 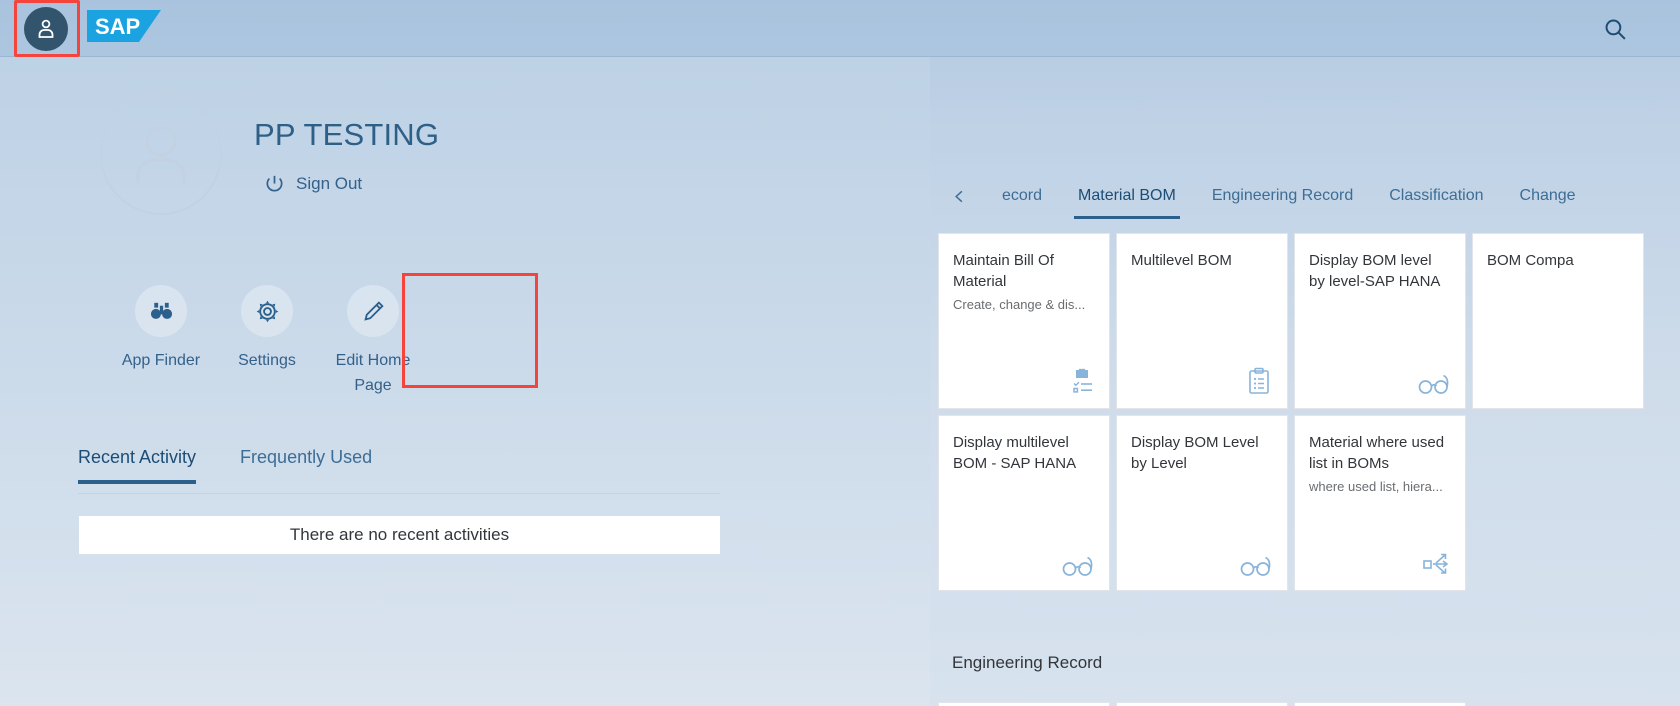 I want to click on tile-multilevel-bom: Multilevel BOM, so click(x=1202, y=321).